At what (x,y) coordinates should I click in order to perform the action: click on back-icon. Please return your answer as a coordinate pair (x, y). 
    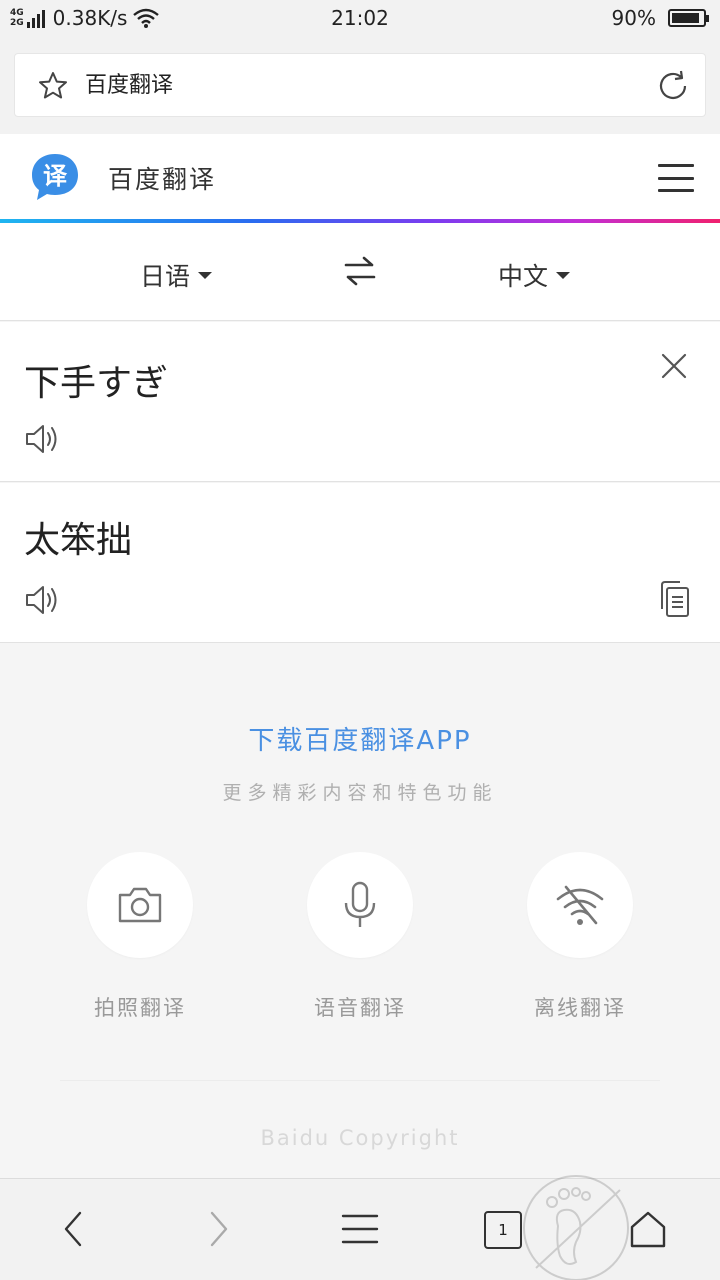
    Looking at the image, I should click on (74, 1229).